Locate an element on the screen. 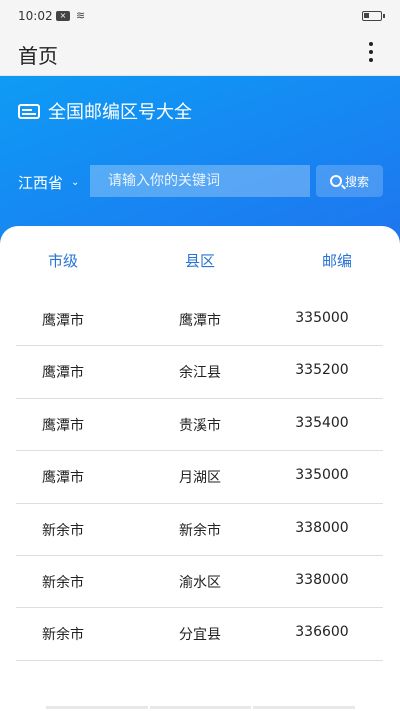  table-row: 新余市 分宜县 336600 is located at coordinates (199, 634).